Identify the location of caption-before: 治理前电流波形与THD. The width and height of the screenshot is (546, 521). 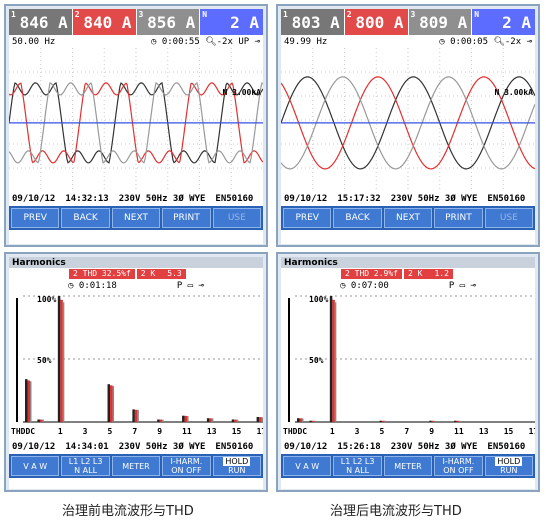
(128, 511).